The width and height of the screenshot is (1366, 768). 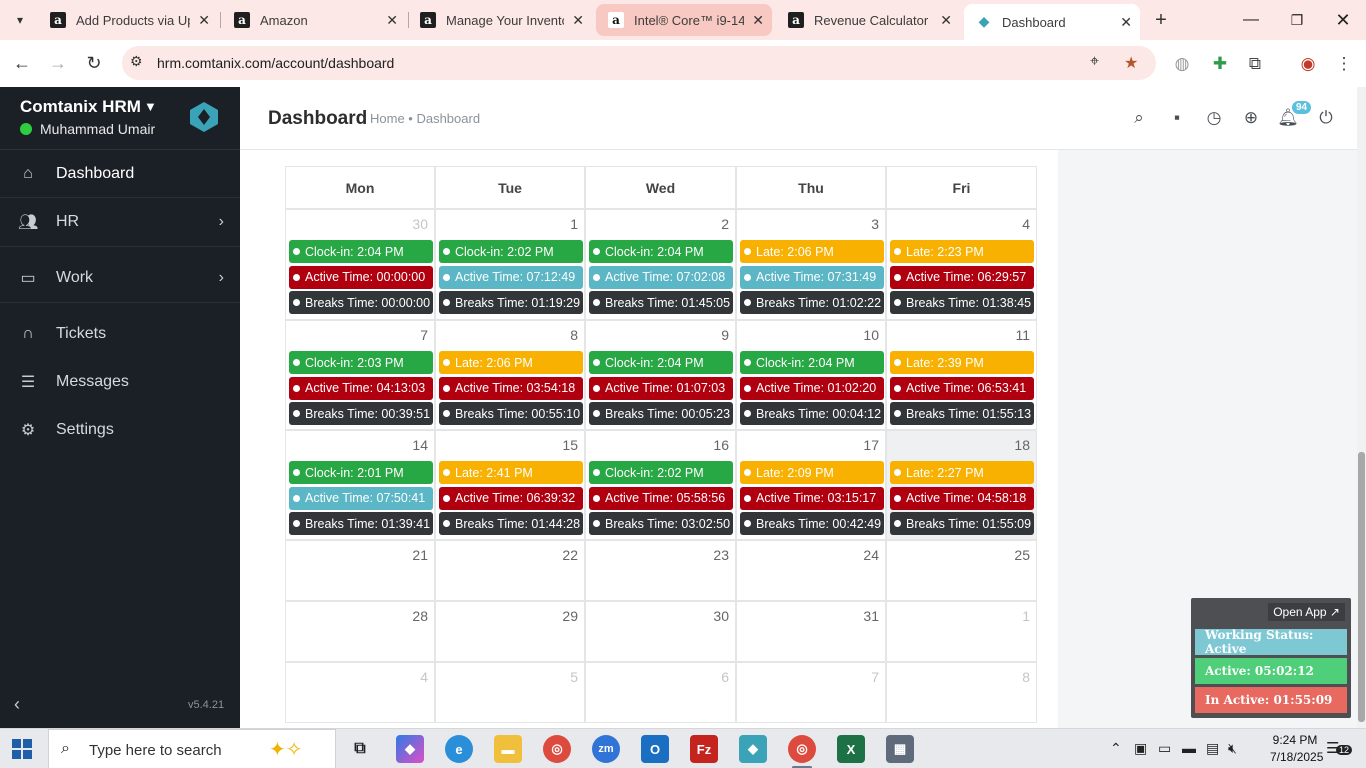 I want to click on add-circle-icon: ⊕, so click(x=1251, y=118).